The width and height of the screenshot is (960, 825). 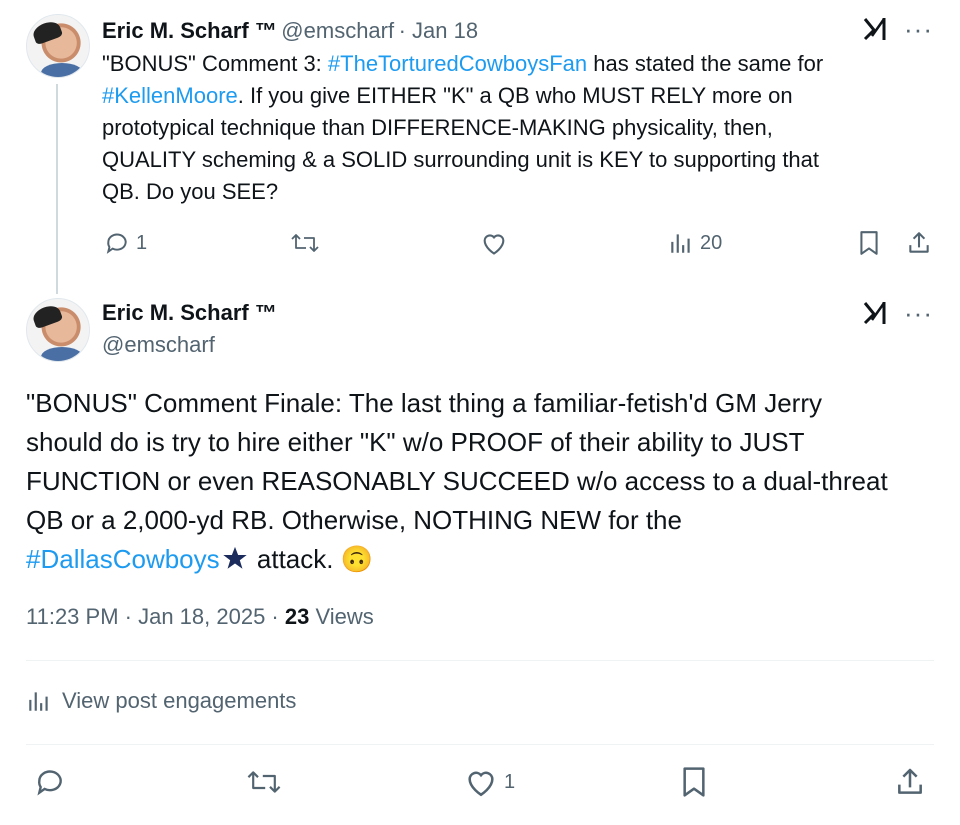 I want to click on like-count: 1, so click(x=510, y=781).